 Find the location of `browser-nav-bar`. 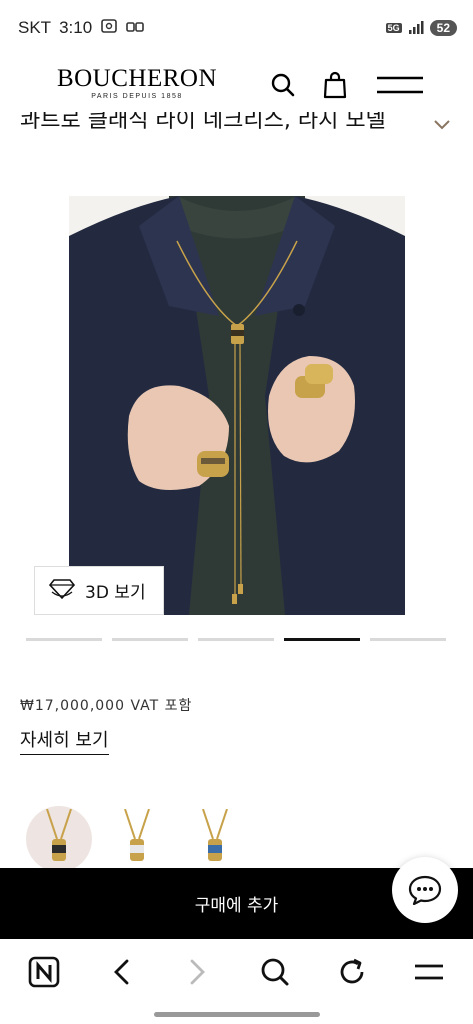

browser-nav-bar is located at coordinates (236, 972).